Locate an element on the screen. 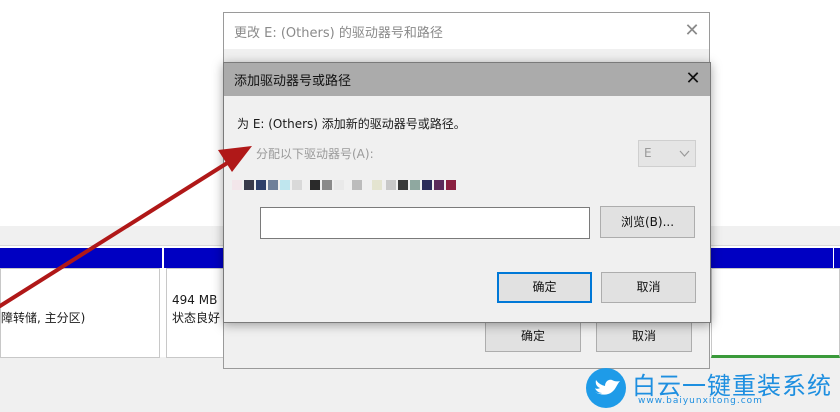 This screenshot has height=412, width=840. watermark-url: www.baiyunxitong.com is located at coordinates (700, 401).